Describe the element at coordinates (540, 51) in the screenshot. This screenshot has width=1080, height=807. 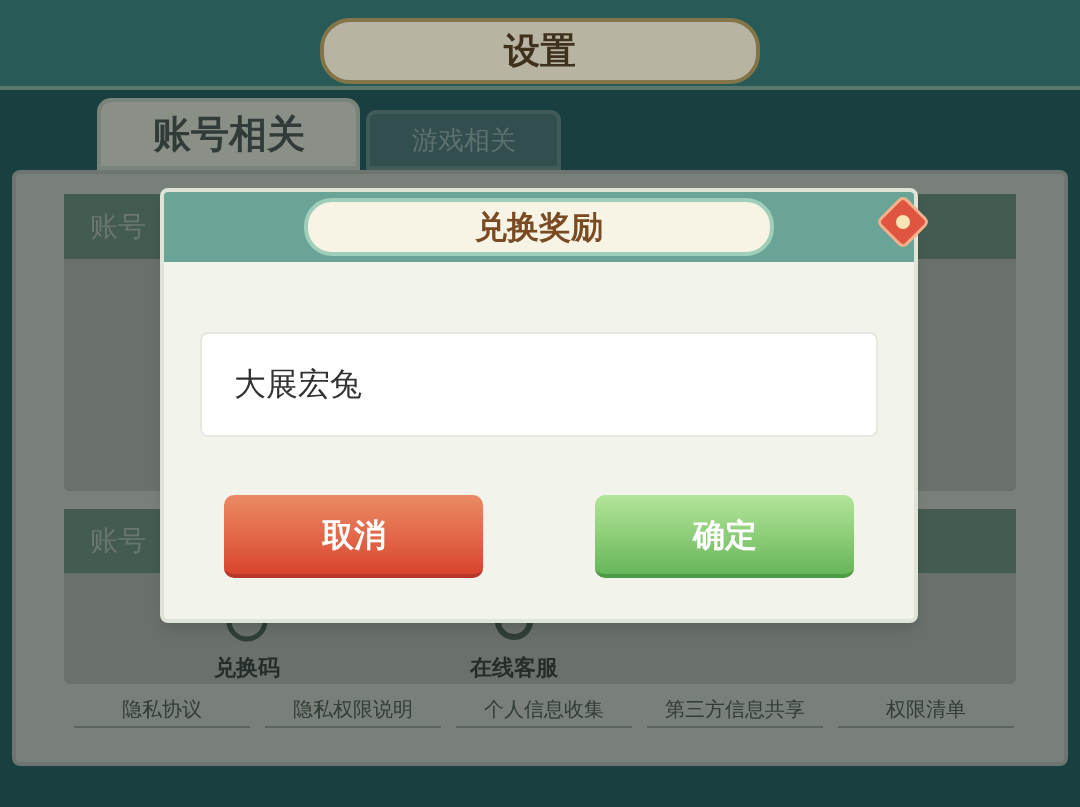
I see `window-title: 设置` at that location.